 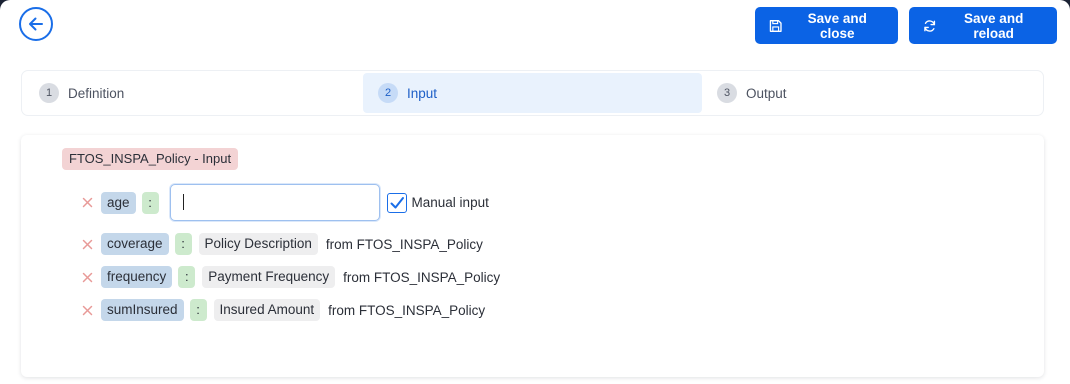 I want to click on entity-tag: FTOS_INSPA_Policy - Input, so click(x=150, y=159).